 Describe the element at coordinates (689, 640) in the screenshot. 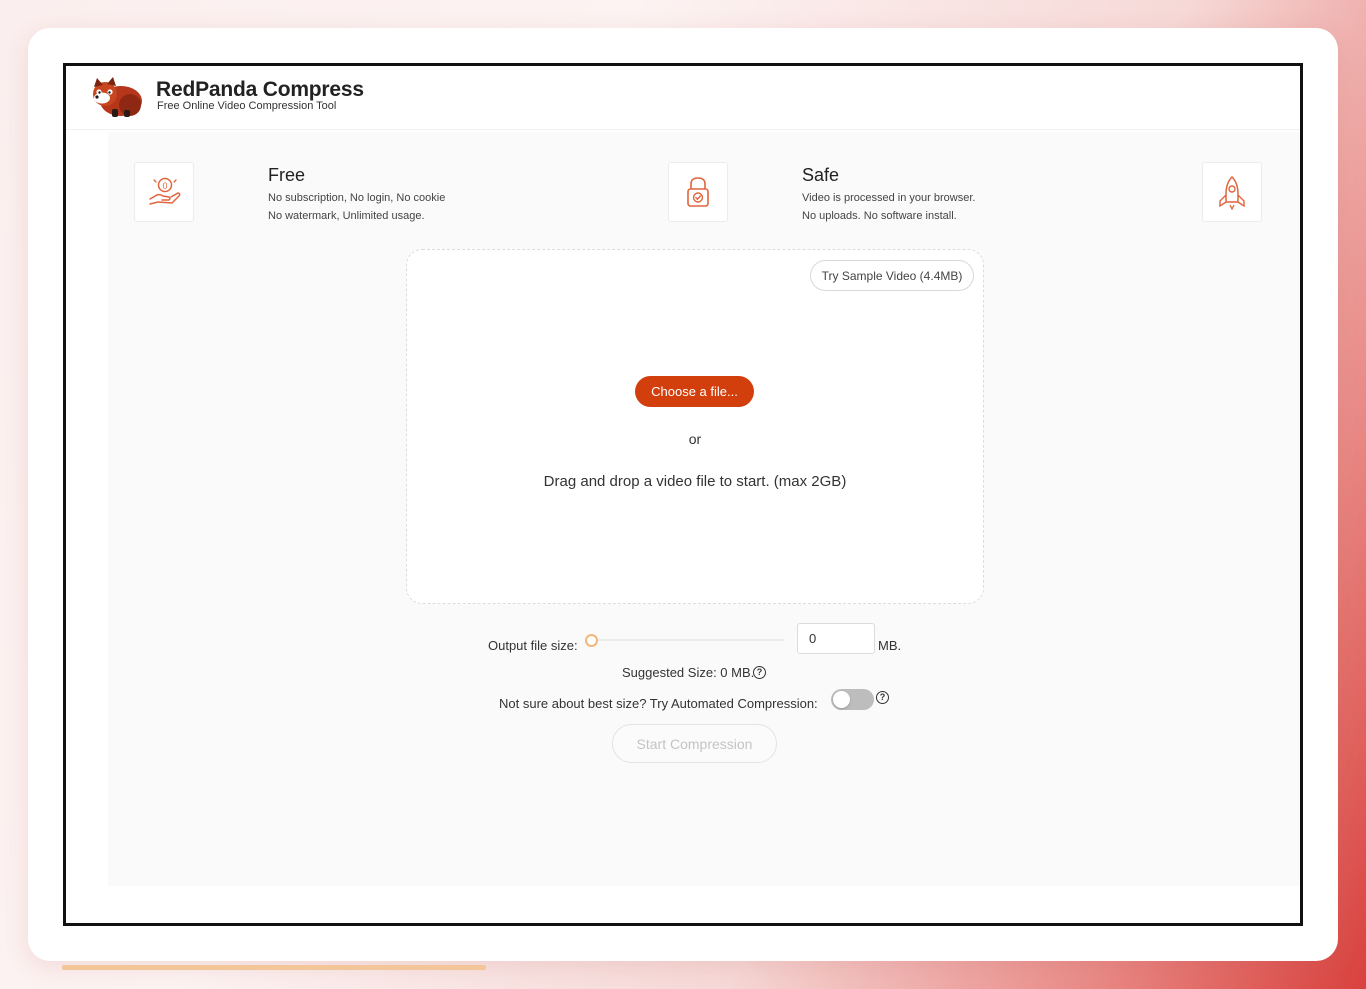

I see `output-size-slider-track` at that location.